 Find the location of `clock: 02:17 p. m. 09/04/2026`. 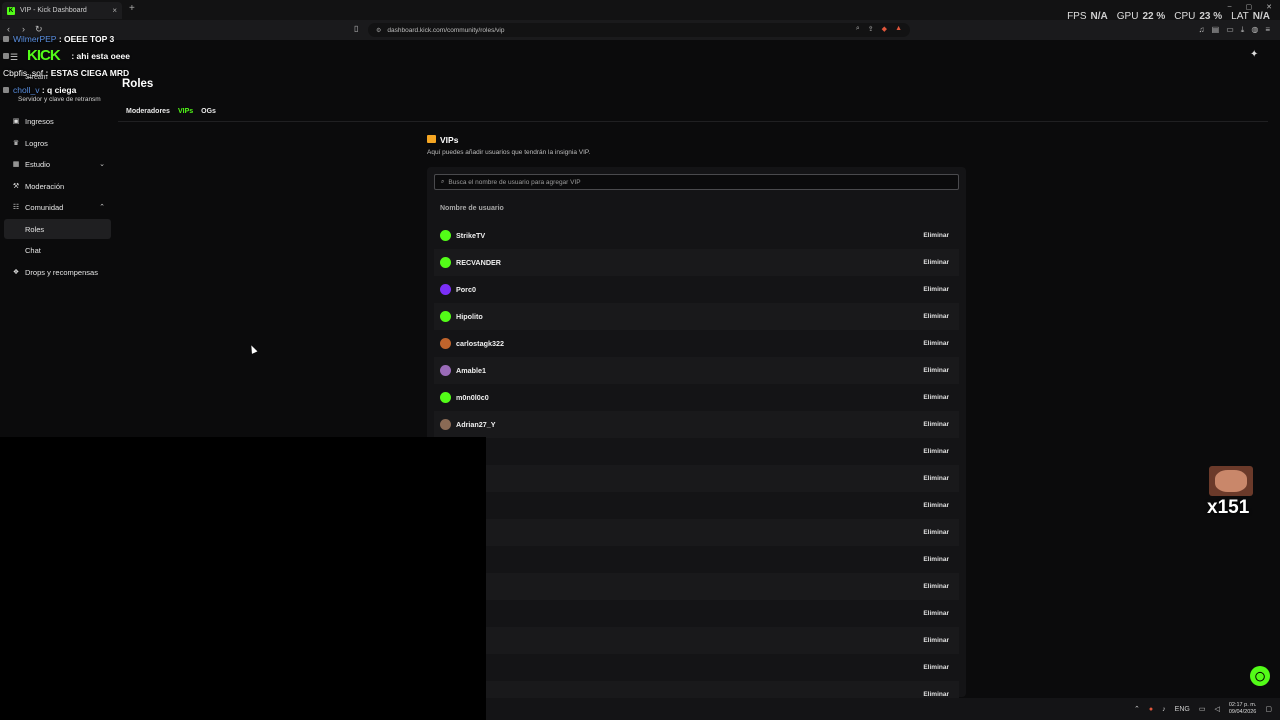

clock: 02:17 p. m. 09/04/2026 is located at coordinates (1243, 709).